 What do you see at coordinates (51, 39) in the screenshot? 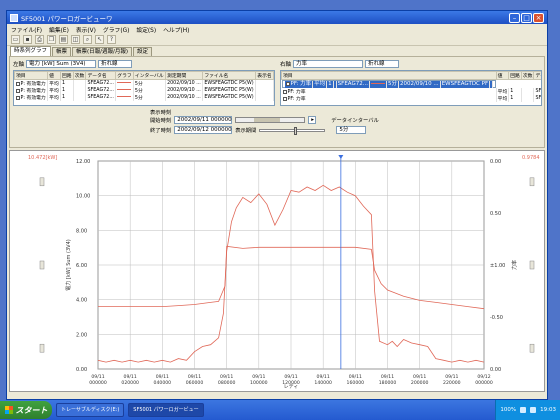
I see `copy-icon: ❐` at bounding box center [51, 39].